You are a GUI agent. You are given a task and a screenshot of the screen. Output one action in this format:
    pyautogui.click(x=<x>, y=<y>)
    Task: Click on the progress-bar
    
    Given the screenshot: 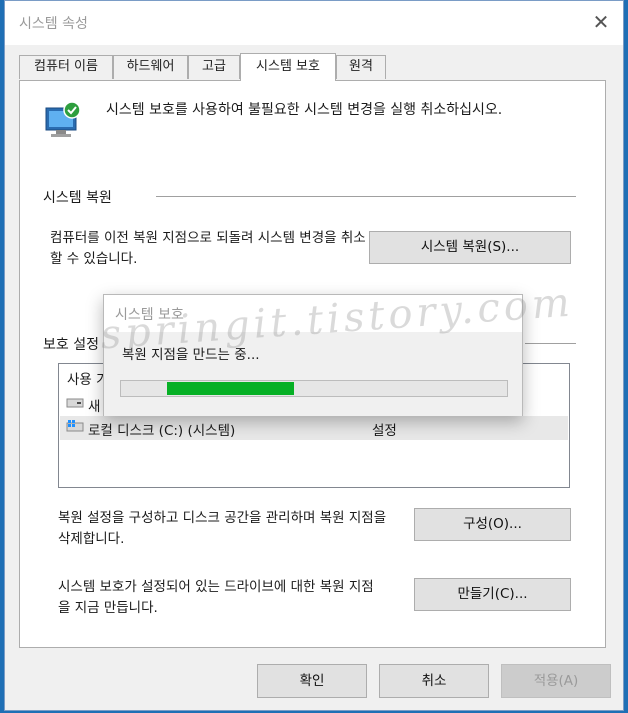 What is the action you would take?
    pyautogui.click(x=314, y=388)
    